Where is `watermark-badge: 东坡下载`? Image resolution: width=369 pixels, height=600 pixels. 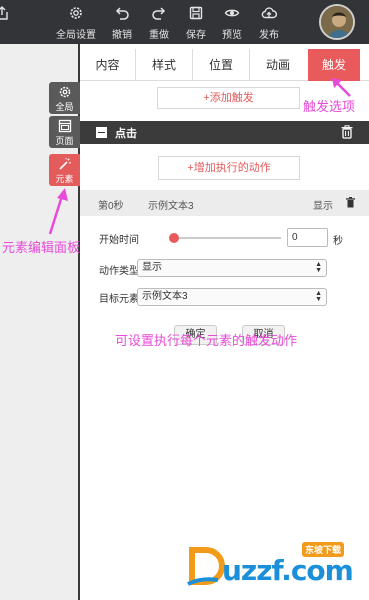 watermark-badge: 东坡下载 is located at coordinates (323, 549).